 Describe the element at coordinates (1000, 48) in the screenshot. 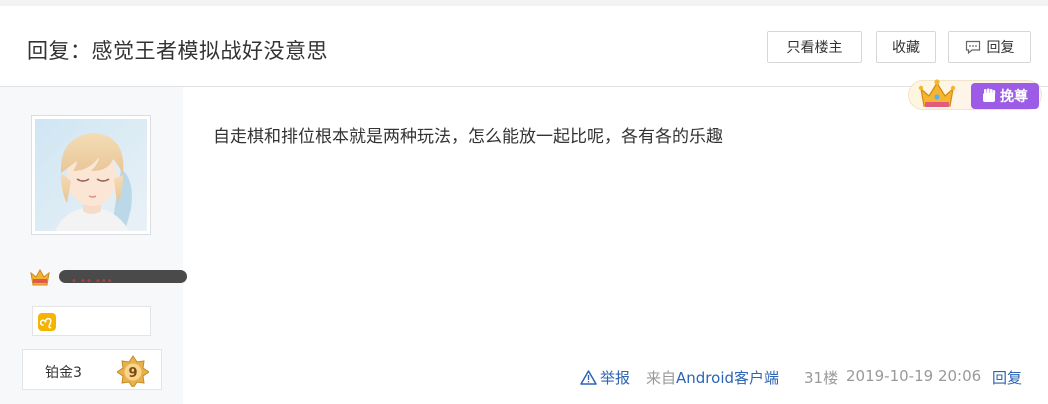

I see `reply-button-label: 回复` at that location.